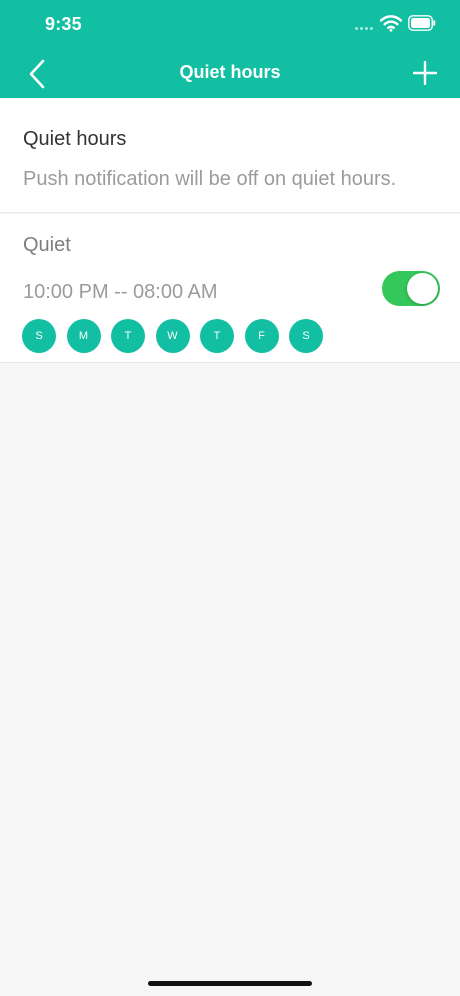 This screenshot has width=460, height=996. What do you see at coordinates (39, 336) in the screenshot?
I see `day-sunday: S` at bounding box center [39, 336].